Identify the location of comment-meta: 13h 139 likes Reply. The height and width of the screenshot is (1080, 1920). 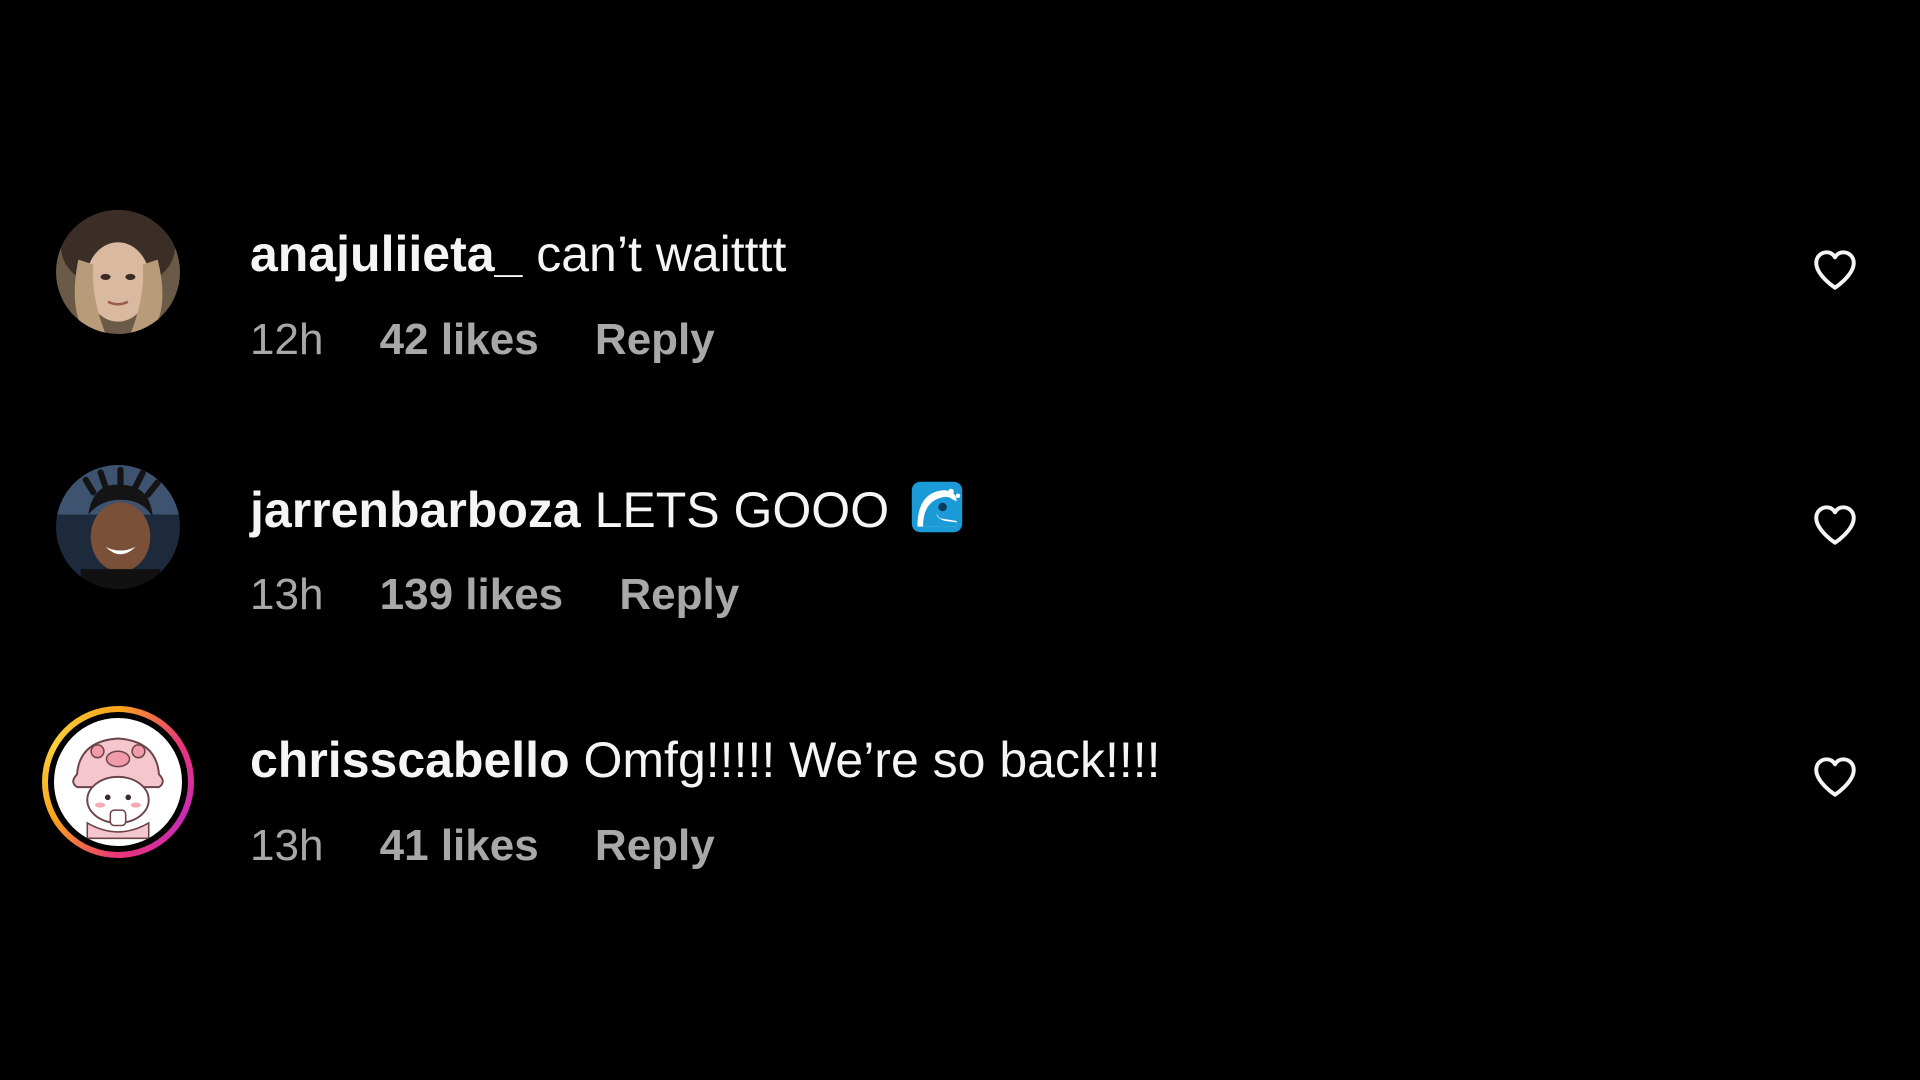
(516, 595).